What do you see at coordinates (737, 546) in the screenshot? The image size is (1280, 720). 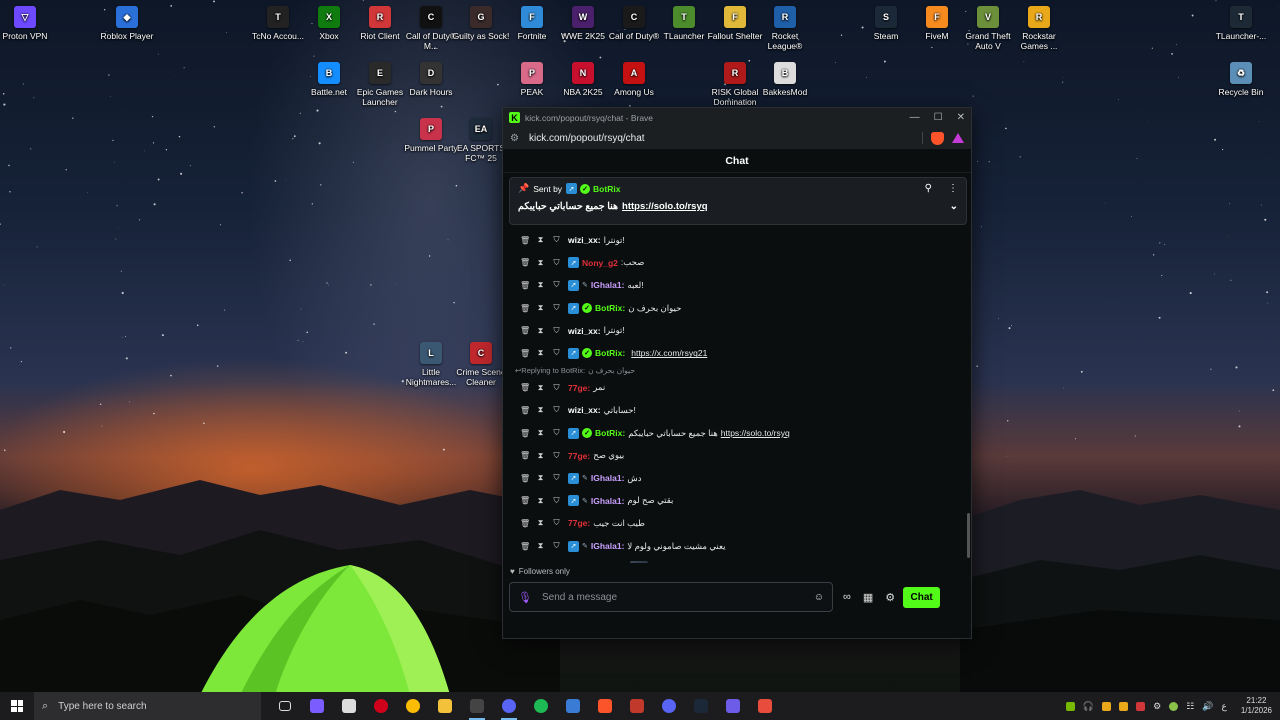 I see `chat-message: 🗑 ⧗ ⛉ ➚ ✎ IGhala1: يعني مشيت صاموني ولوم لا` at bounding box center [737, 546].